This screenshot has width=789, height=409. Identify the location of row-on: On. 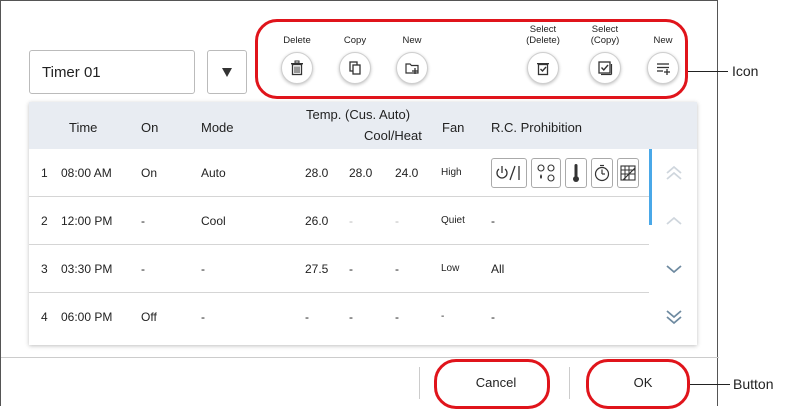
(149, 173).